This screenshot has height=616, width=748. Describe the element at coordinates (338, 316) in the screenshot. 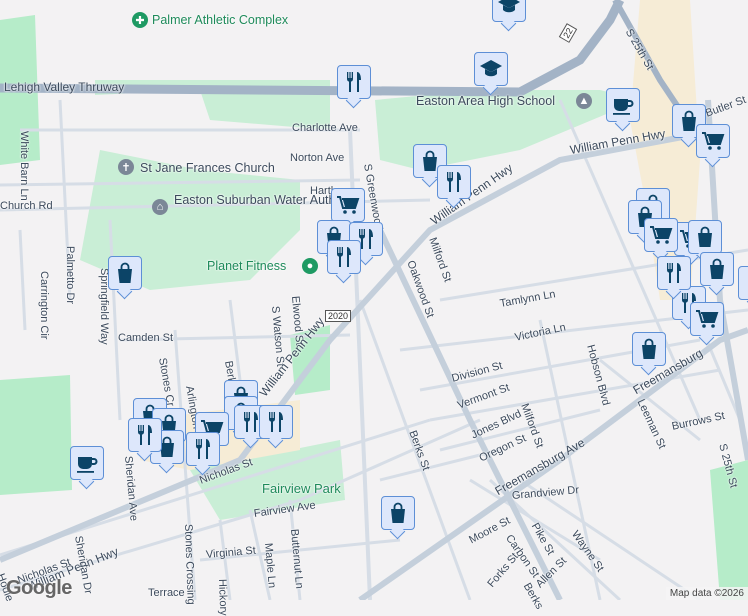

I see `route-shield-2020: 2020` at that location.